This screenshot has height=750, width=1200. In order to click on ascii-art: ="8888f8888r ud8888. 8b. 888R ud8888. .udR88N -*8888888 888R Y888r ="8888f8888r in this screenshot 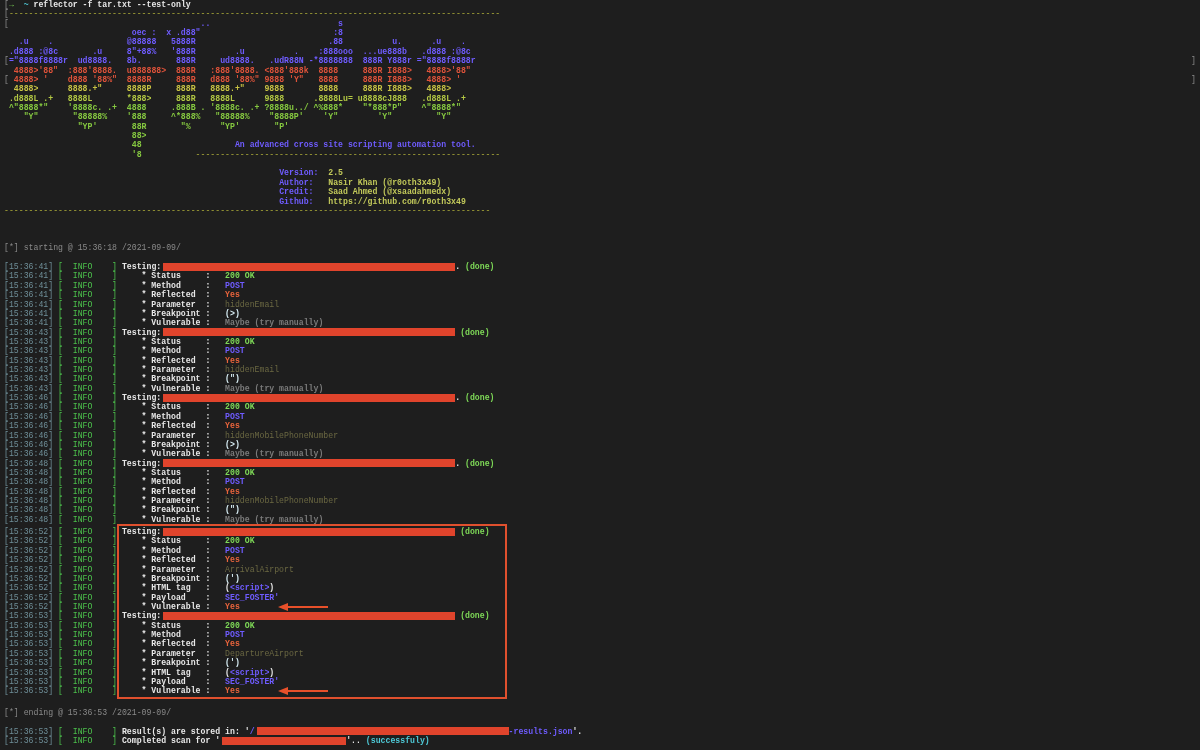, I will do `click(242, 61)`.